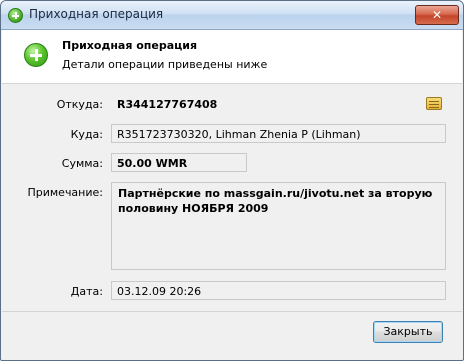 The image size is (464, 361). What do you see at coordinates (232, 311) in the screenshot?
I see `divider` at bounding box center [232, 311].